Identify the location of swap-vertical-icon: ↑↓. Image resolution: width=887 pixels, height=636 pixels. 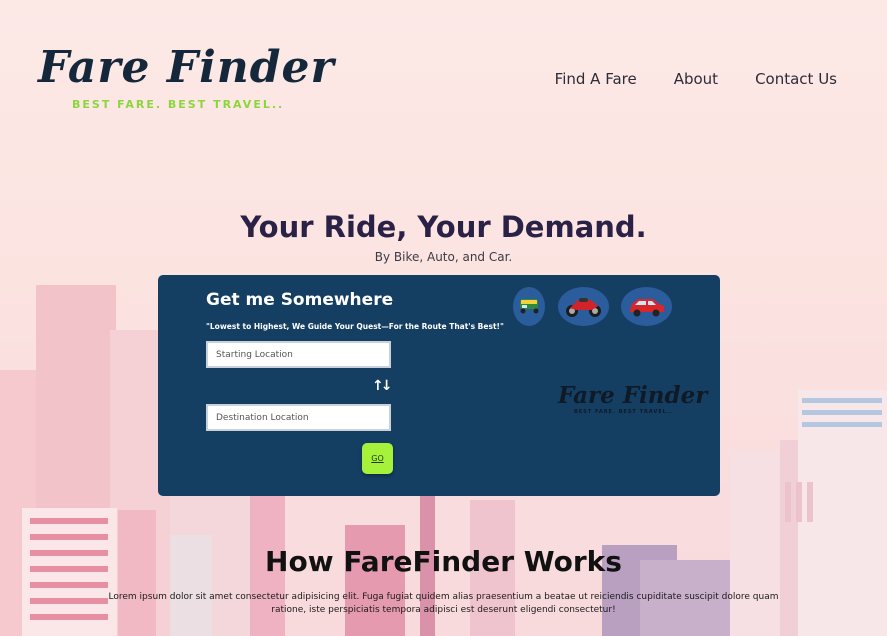
(382, 386).